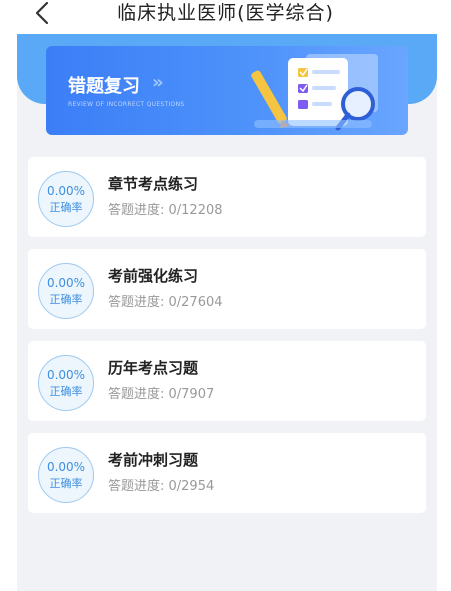 The height and width of the screenshot is (591, 451). I want to click on banner-title: 错题复习, so click(104, 86).